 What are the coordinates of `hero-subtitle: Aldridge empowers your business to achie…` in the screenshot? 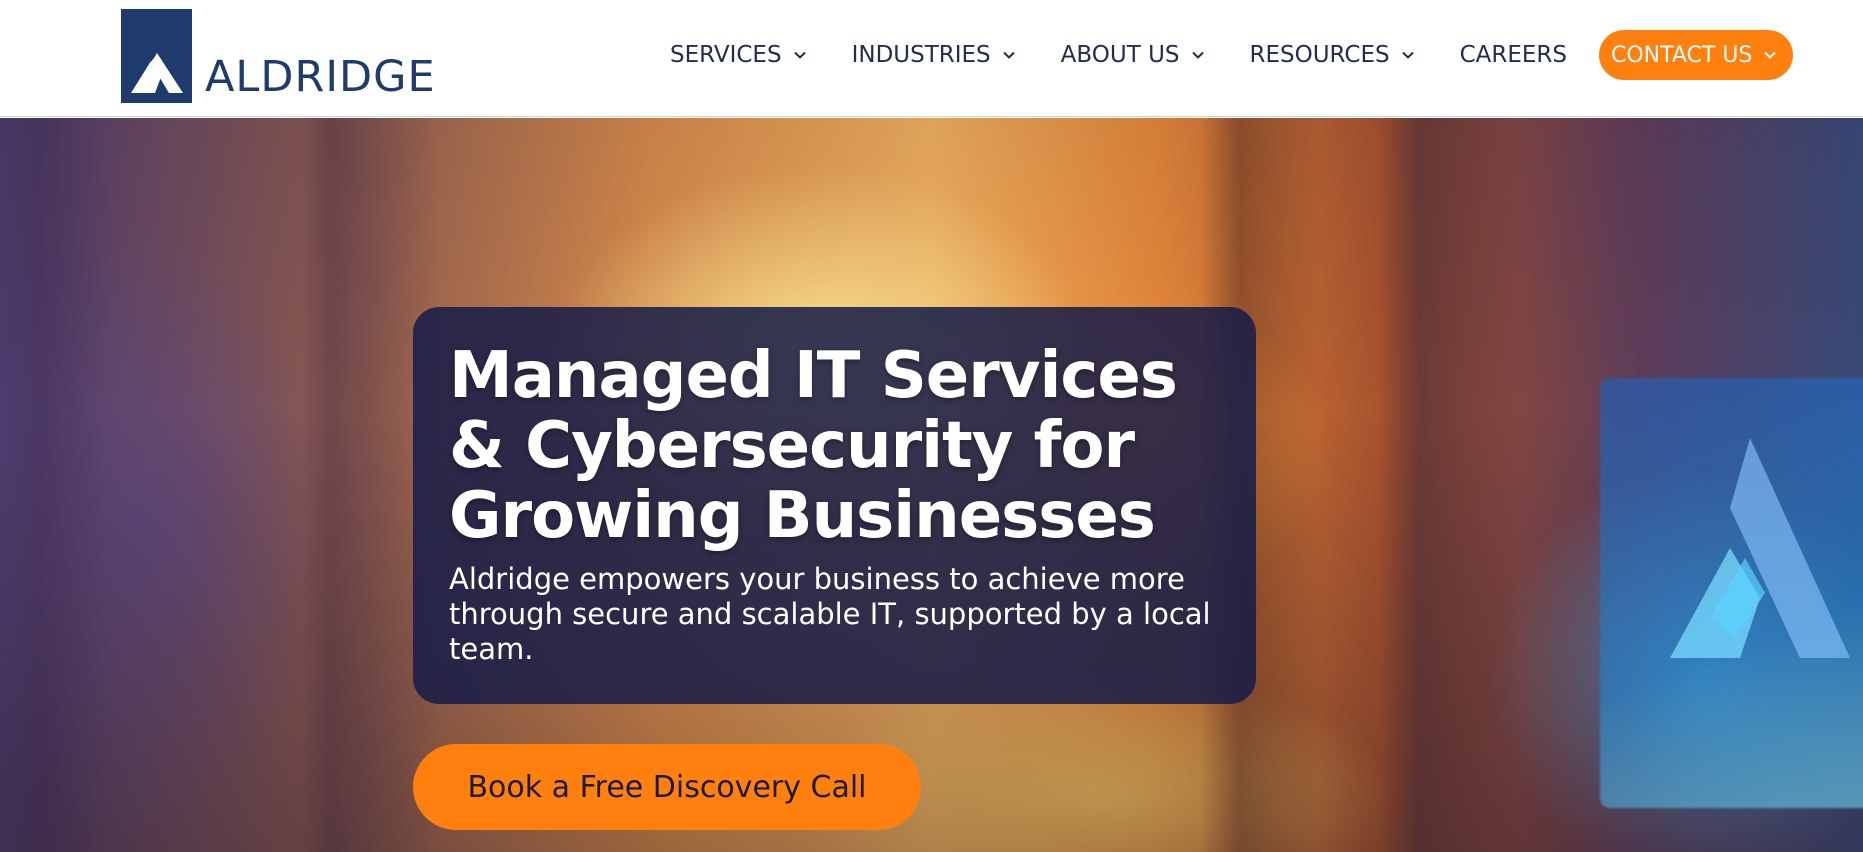 It's located at (830, 614).